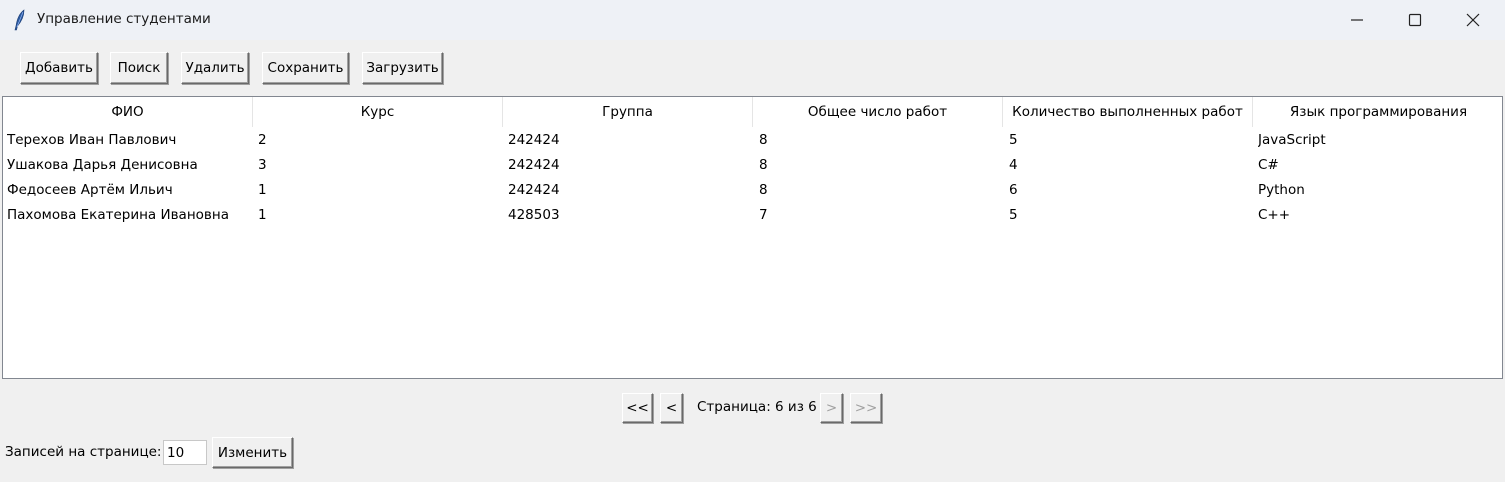 This screenshot has height=482, width=1505. What do you see at coordinates (378, 112) in the screenshot?
I see `column-header-course: Курс` at bounding box center [378, 112].